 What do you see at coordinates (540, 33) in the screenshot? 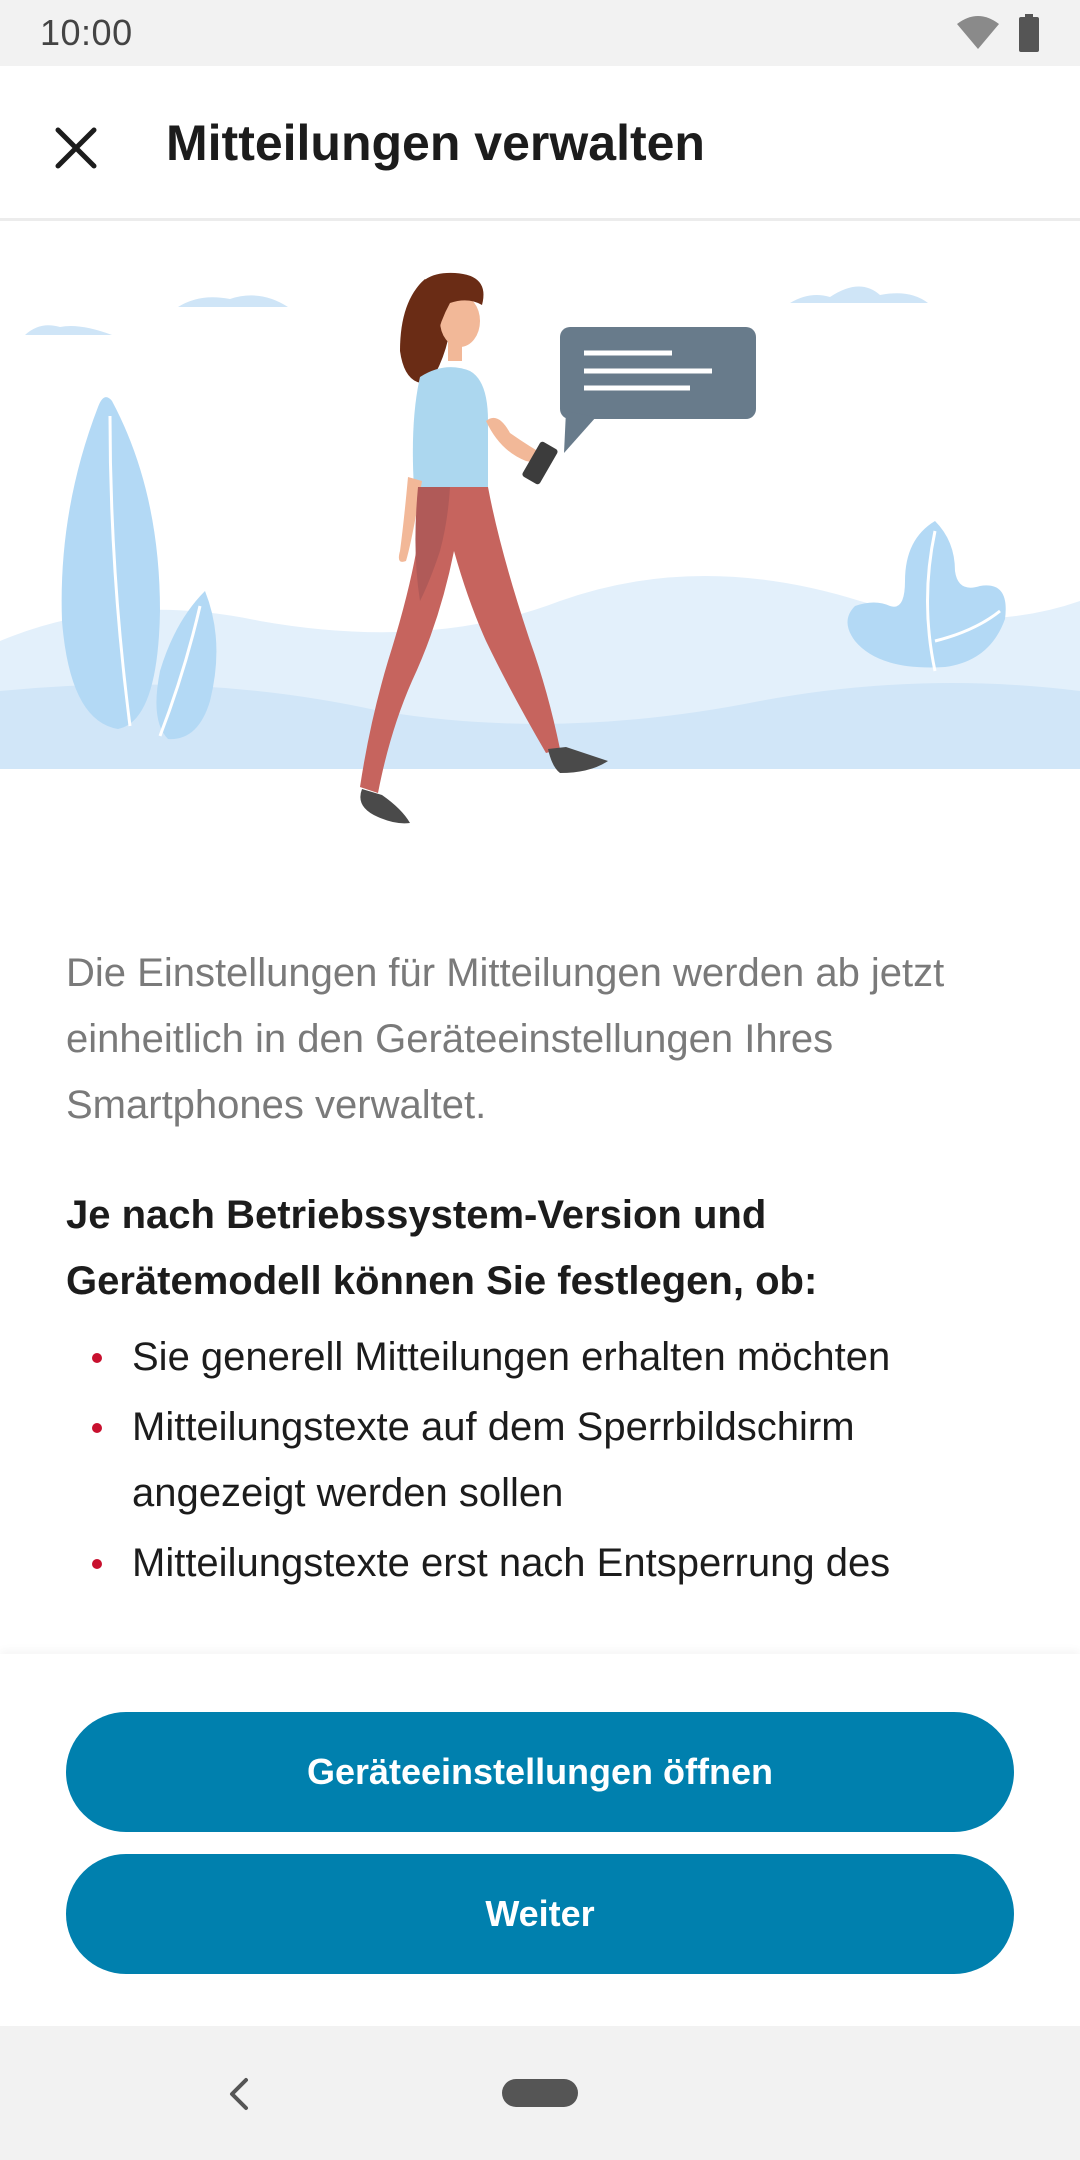
I see `status-bar: 10:00` at bounding box center [540, 33].